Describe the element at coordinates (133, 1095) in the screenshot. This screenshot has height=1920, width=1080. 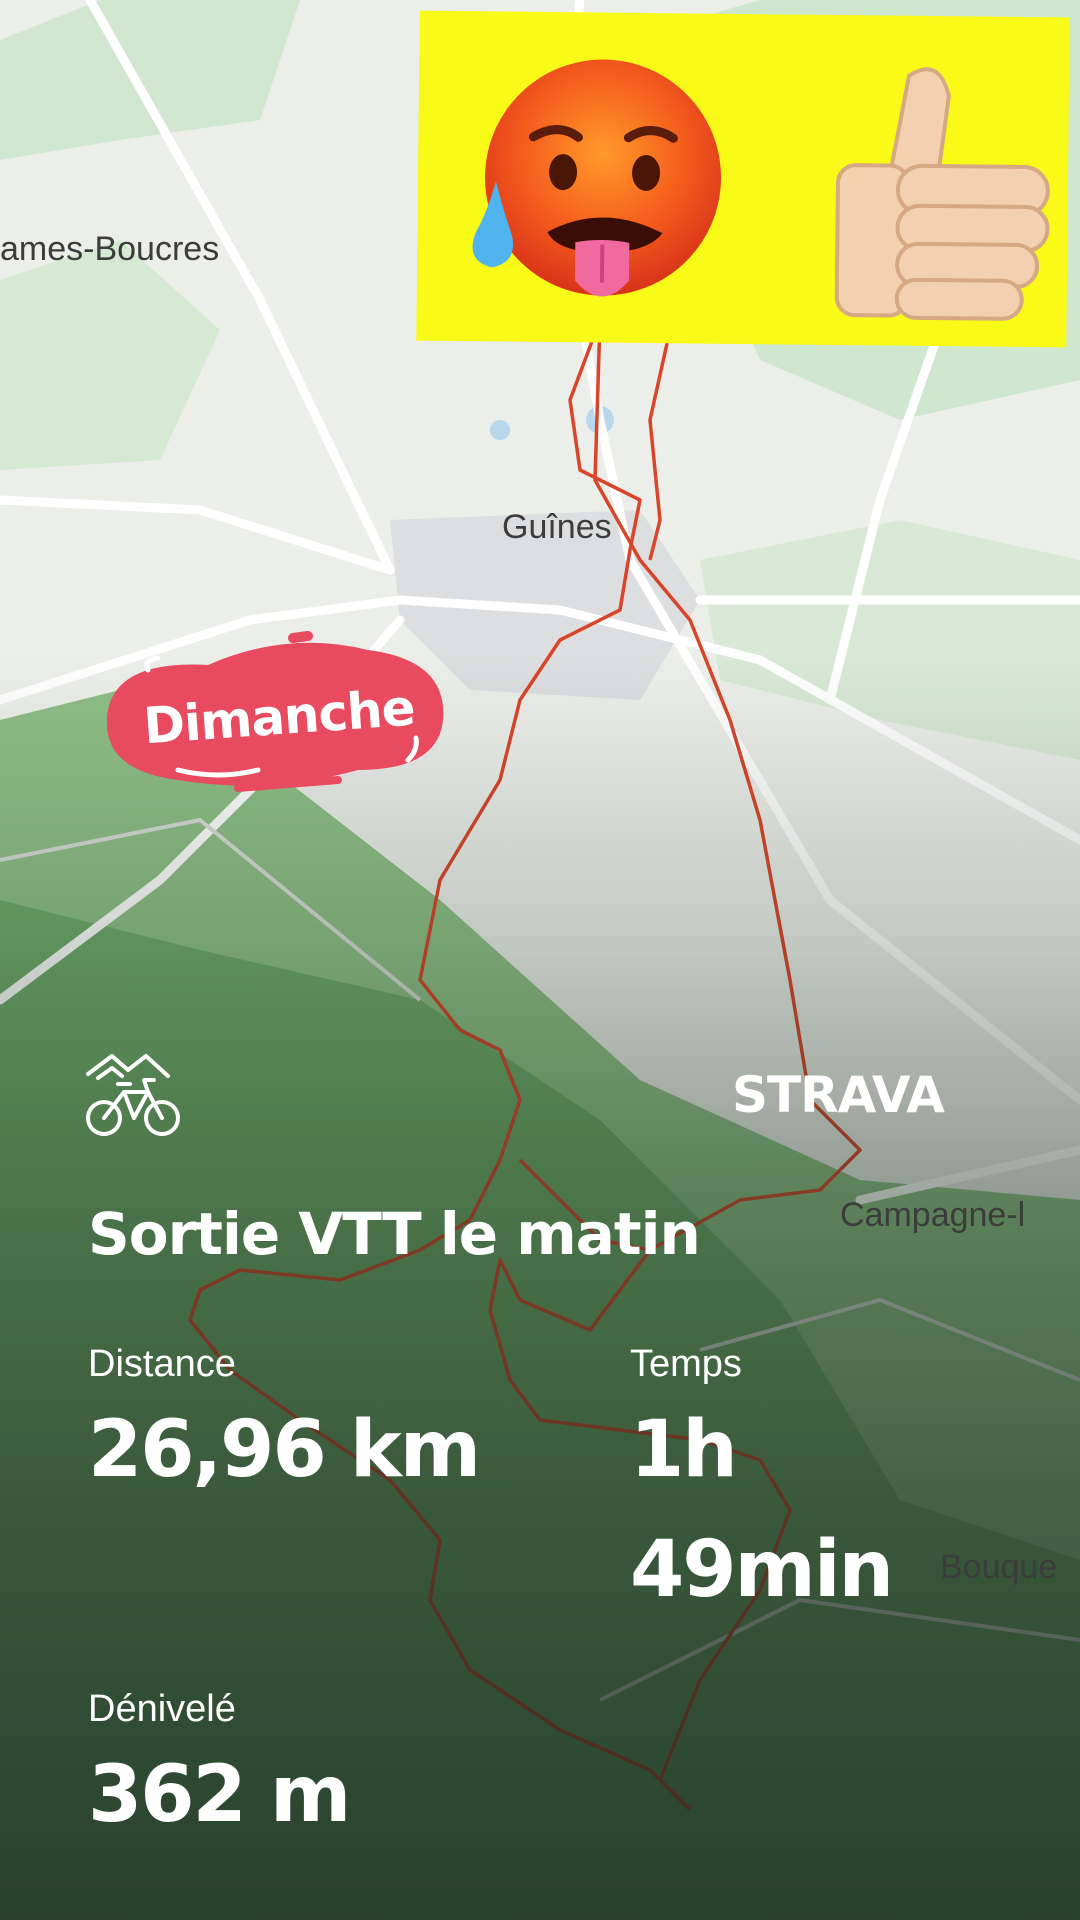
I see `mountain-bike-icon` at that location.